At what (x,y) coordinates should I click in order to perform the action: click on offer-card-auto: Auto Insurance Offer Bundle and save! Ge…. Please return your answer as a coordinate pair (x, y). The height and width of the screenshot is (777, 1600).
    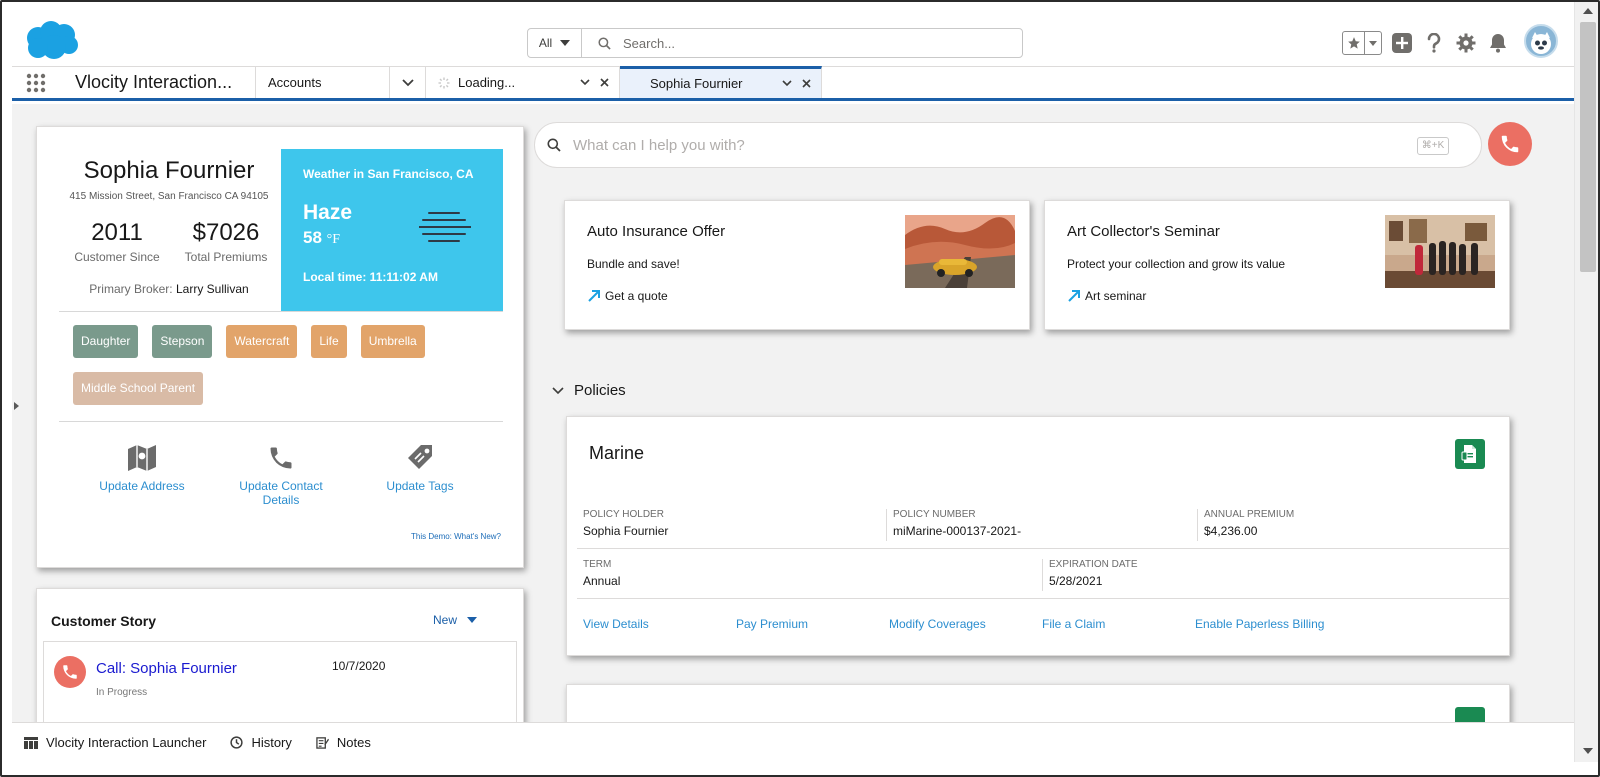
    Looking at the image, I should click on (797, 265).